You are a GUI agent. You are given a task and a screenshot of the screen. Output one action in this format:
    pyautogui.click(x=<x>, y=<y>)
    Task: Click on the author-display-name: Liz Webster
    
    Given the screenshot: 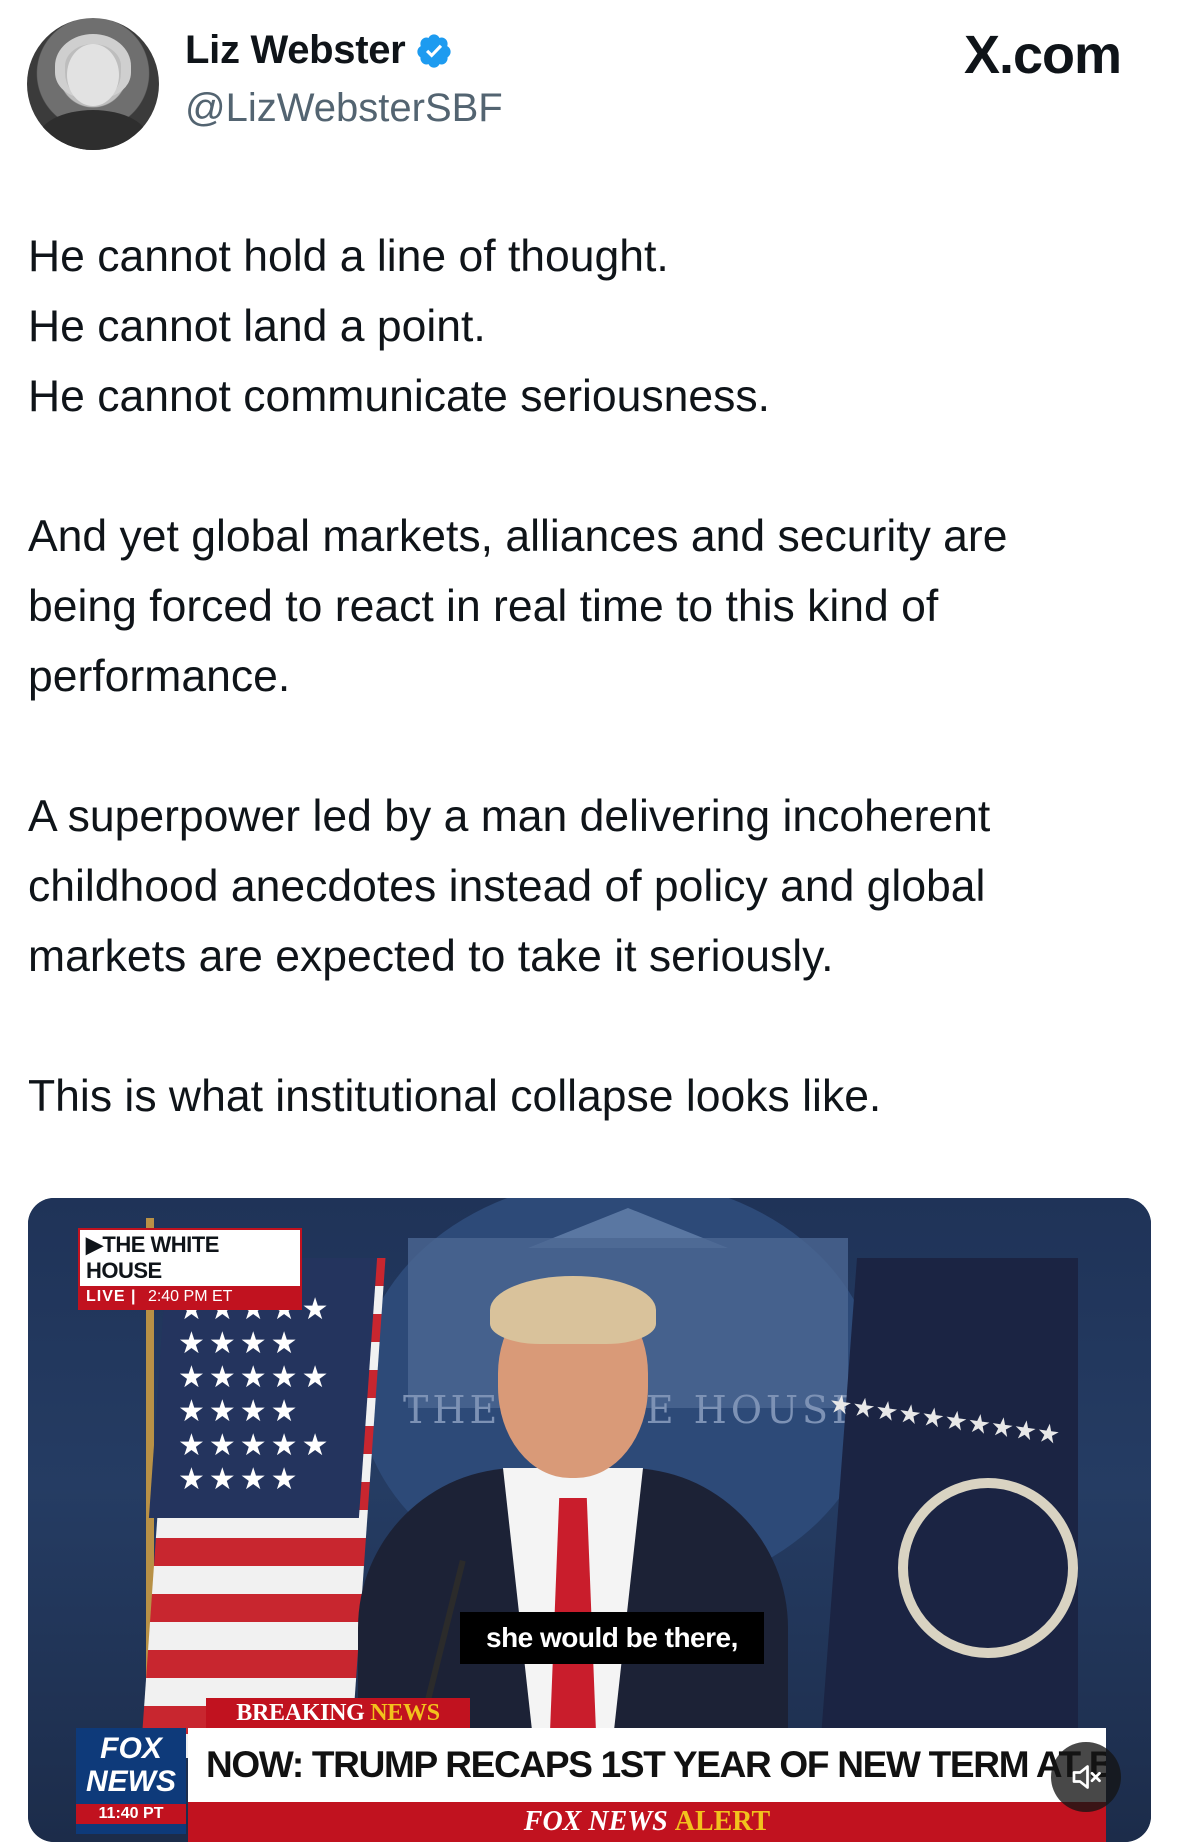 What is the action you would take?
    pyautogui.click(x=295, y=50)
    